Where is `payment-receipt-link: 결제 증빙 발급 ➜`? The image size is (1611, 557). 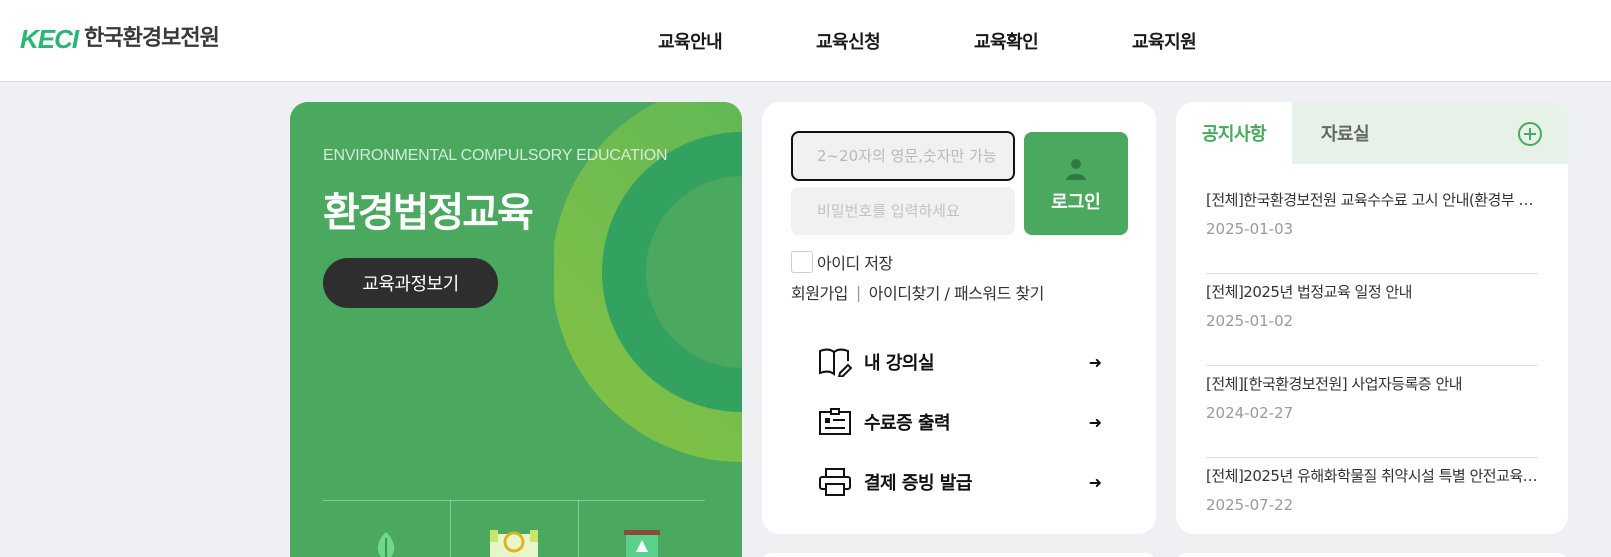 payment-receipt-link: 결제 증빙 발급 ➜ is located at coordinates (960, 482).